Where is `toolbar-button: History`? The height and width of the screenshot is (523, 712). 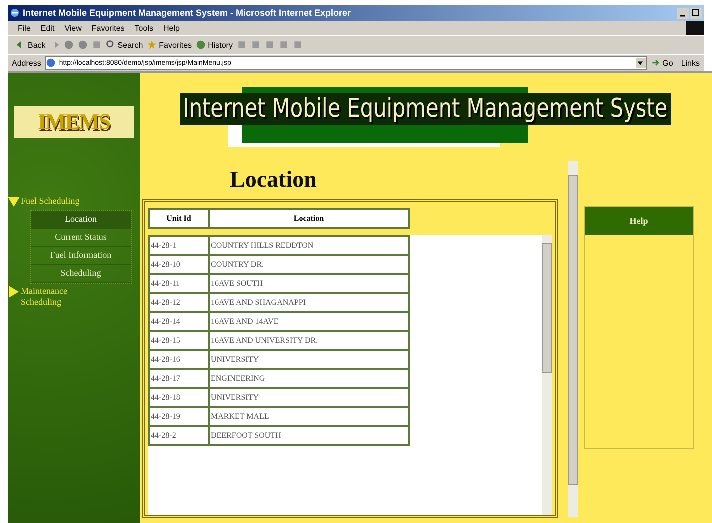
toolbar-button: History is located at coordinates (214, 45).